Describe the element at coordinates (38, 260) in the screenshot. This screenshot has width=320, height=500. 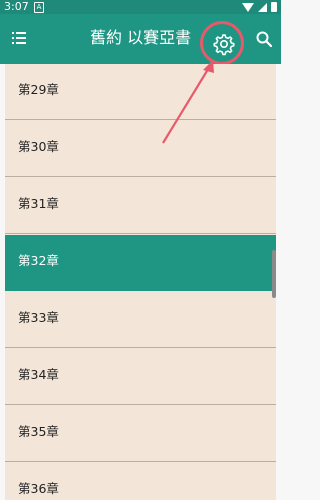
I see `chapter-label: 第32章` at that location.